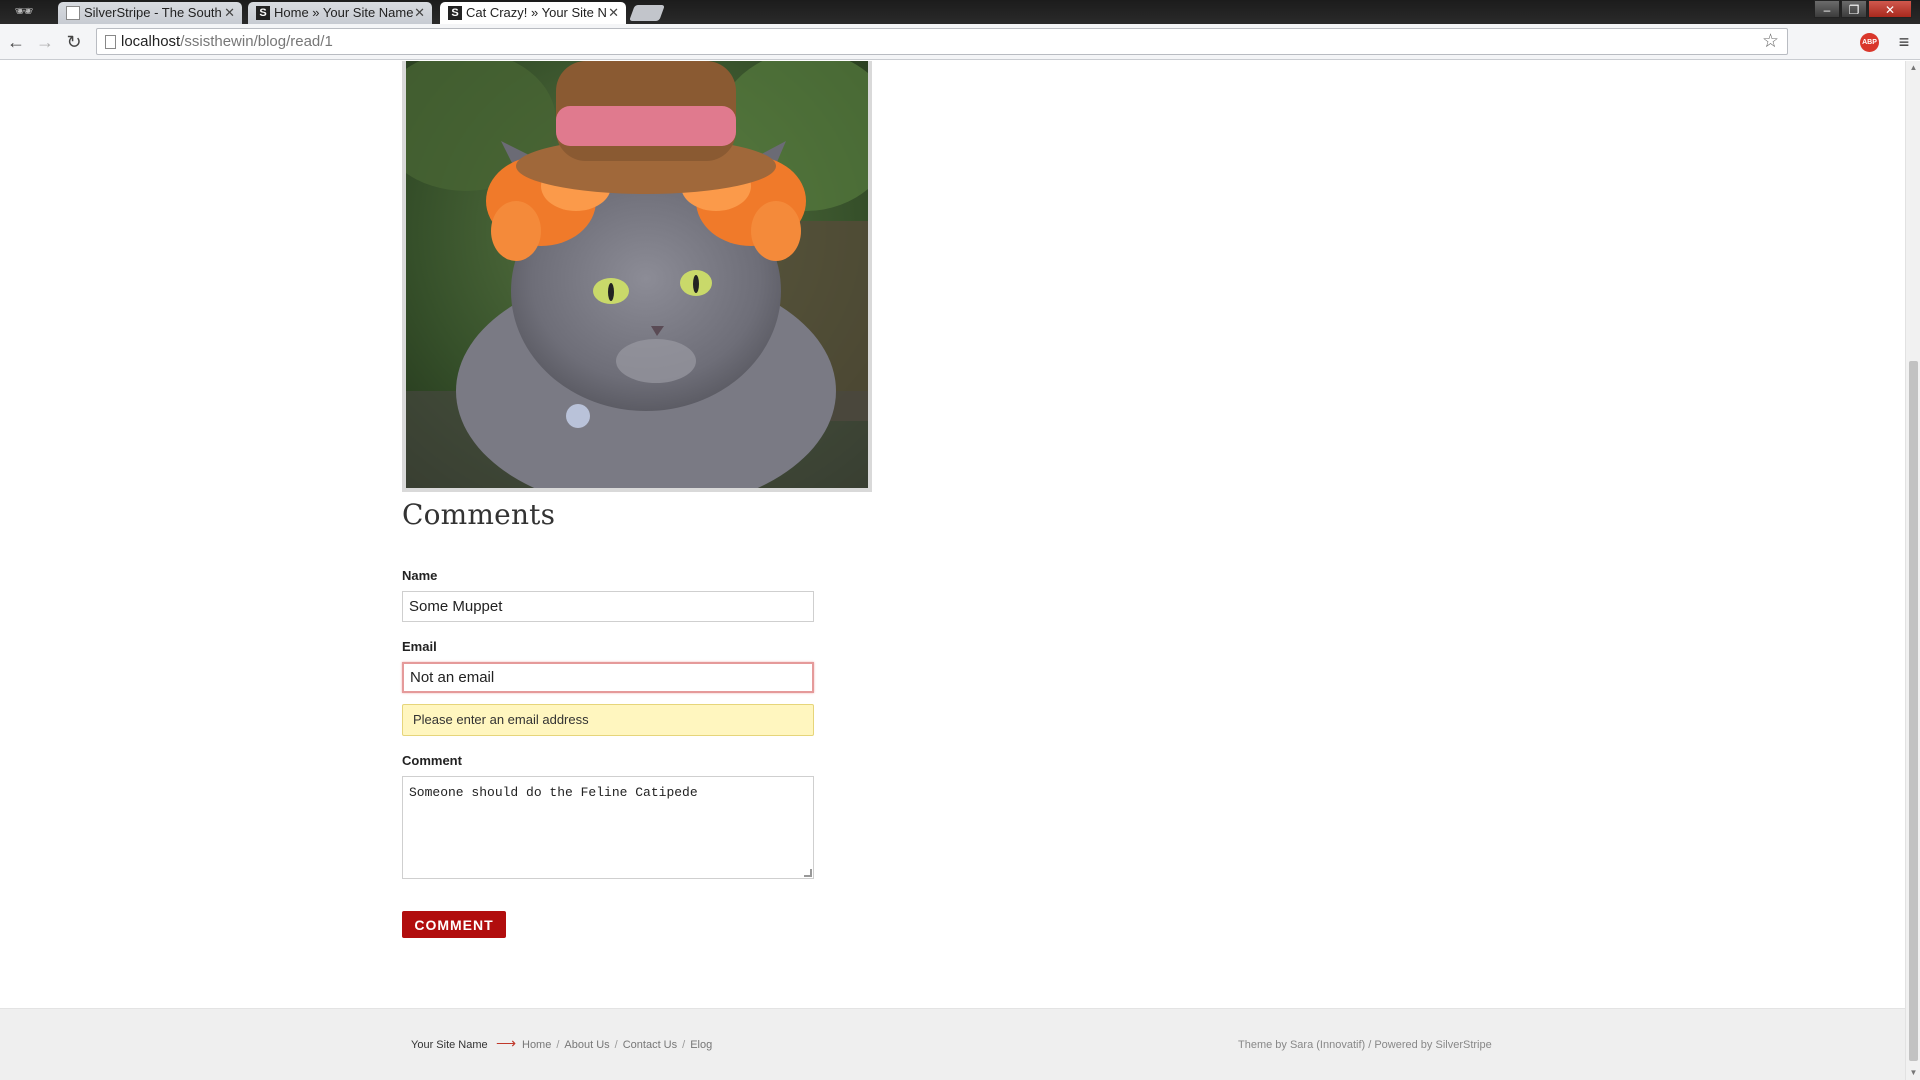 The width and height of the screenshot is (1920, 1080). Describe the element at coordinates (256, 41) in the screenshot. I see `url-path: /ssisthewin/blog/read/1` at that location.